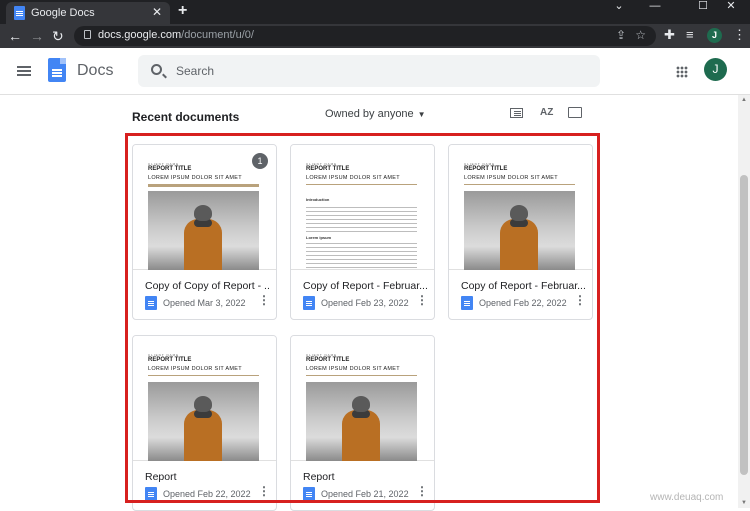 This screenshot has width=750, height=511. What do you see at coordinates (217, 35) in the screenshot?
I see `url-path: /document/u/0/` at bounding box center [217, 35].